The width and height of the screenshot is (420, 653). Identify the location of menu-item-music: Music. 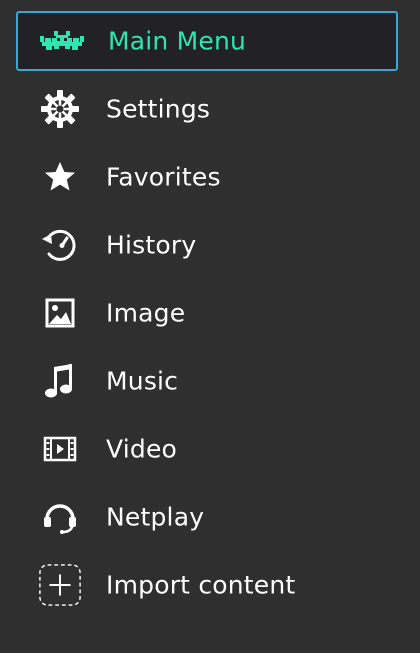
(207, 381).